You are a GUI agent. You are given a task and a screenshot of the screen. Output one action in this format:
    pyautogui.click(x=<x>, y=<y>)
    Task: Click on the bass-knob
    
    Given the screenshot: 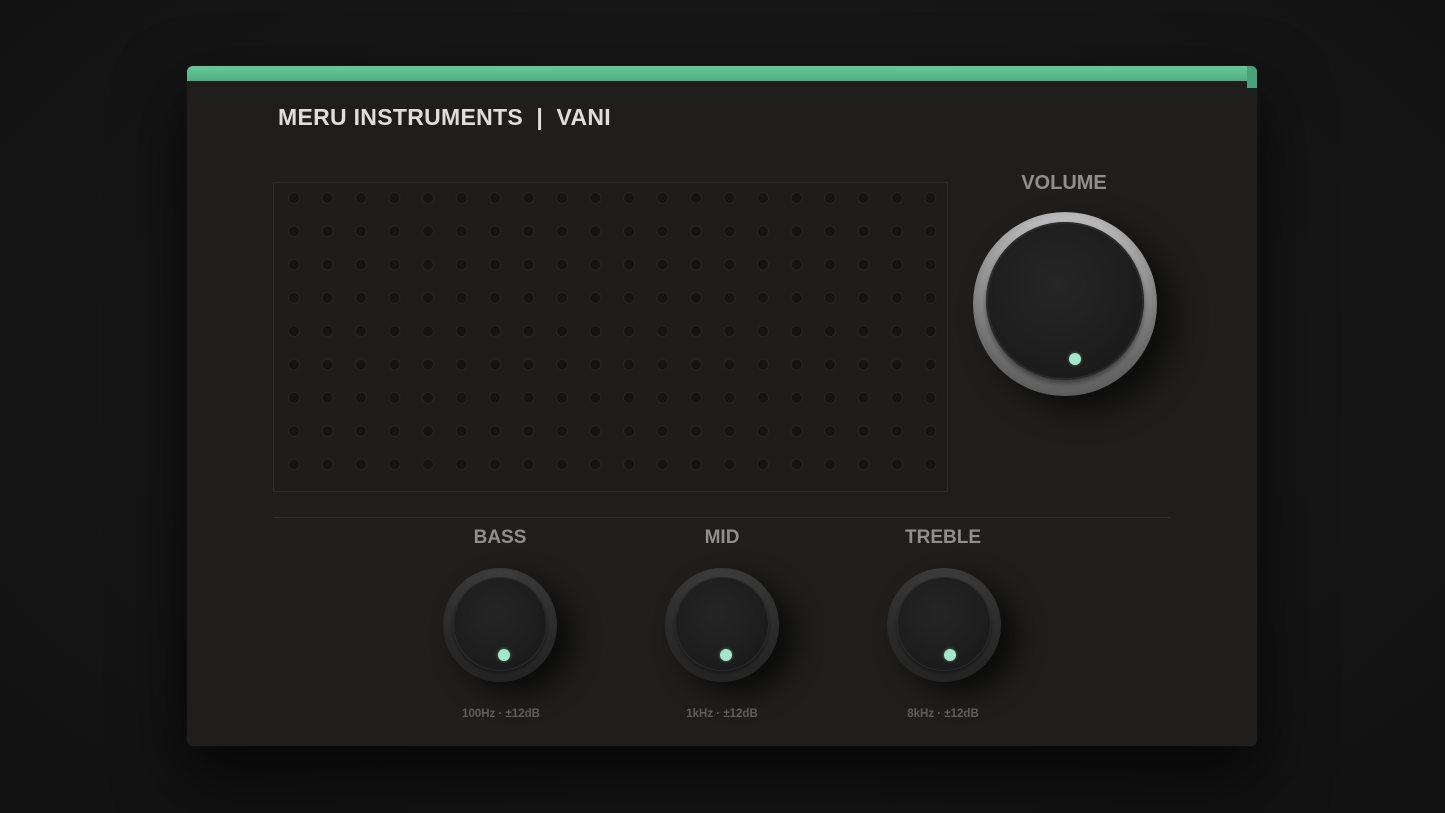 What is the action you would take?
    pyautogui.click(x=500, y=625)
    